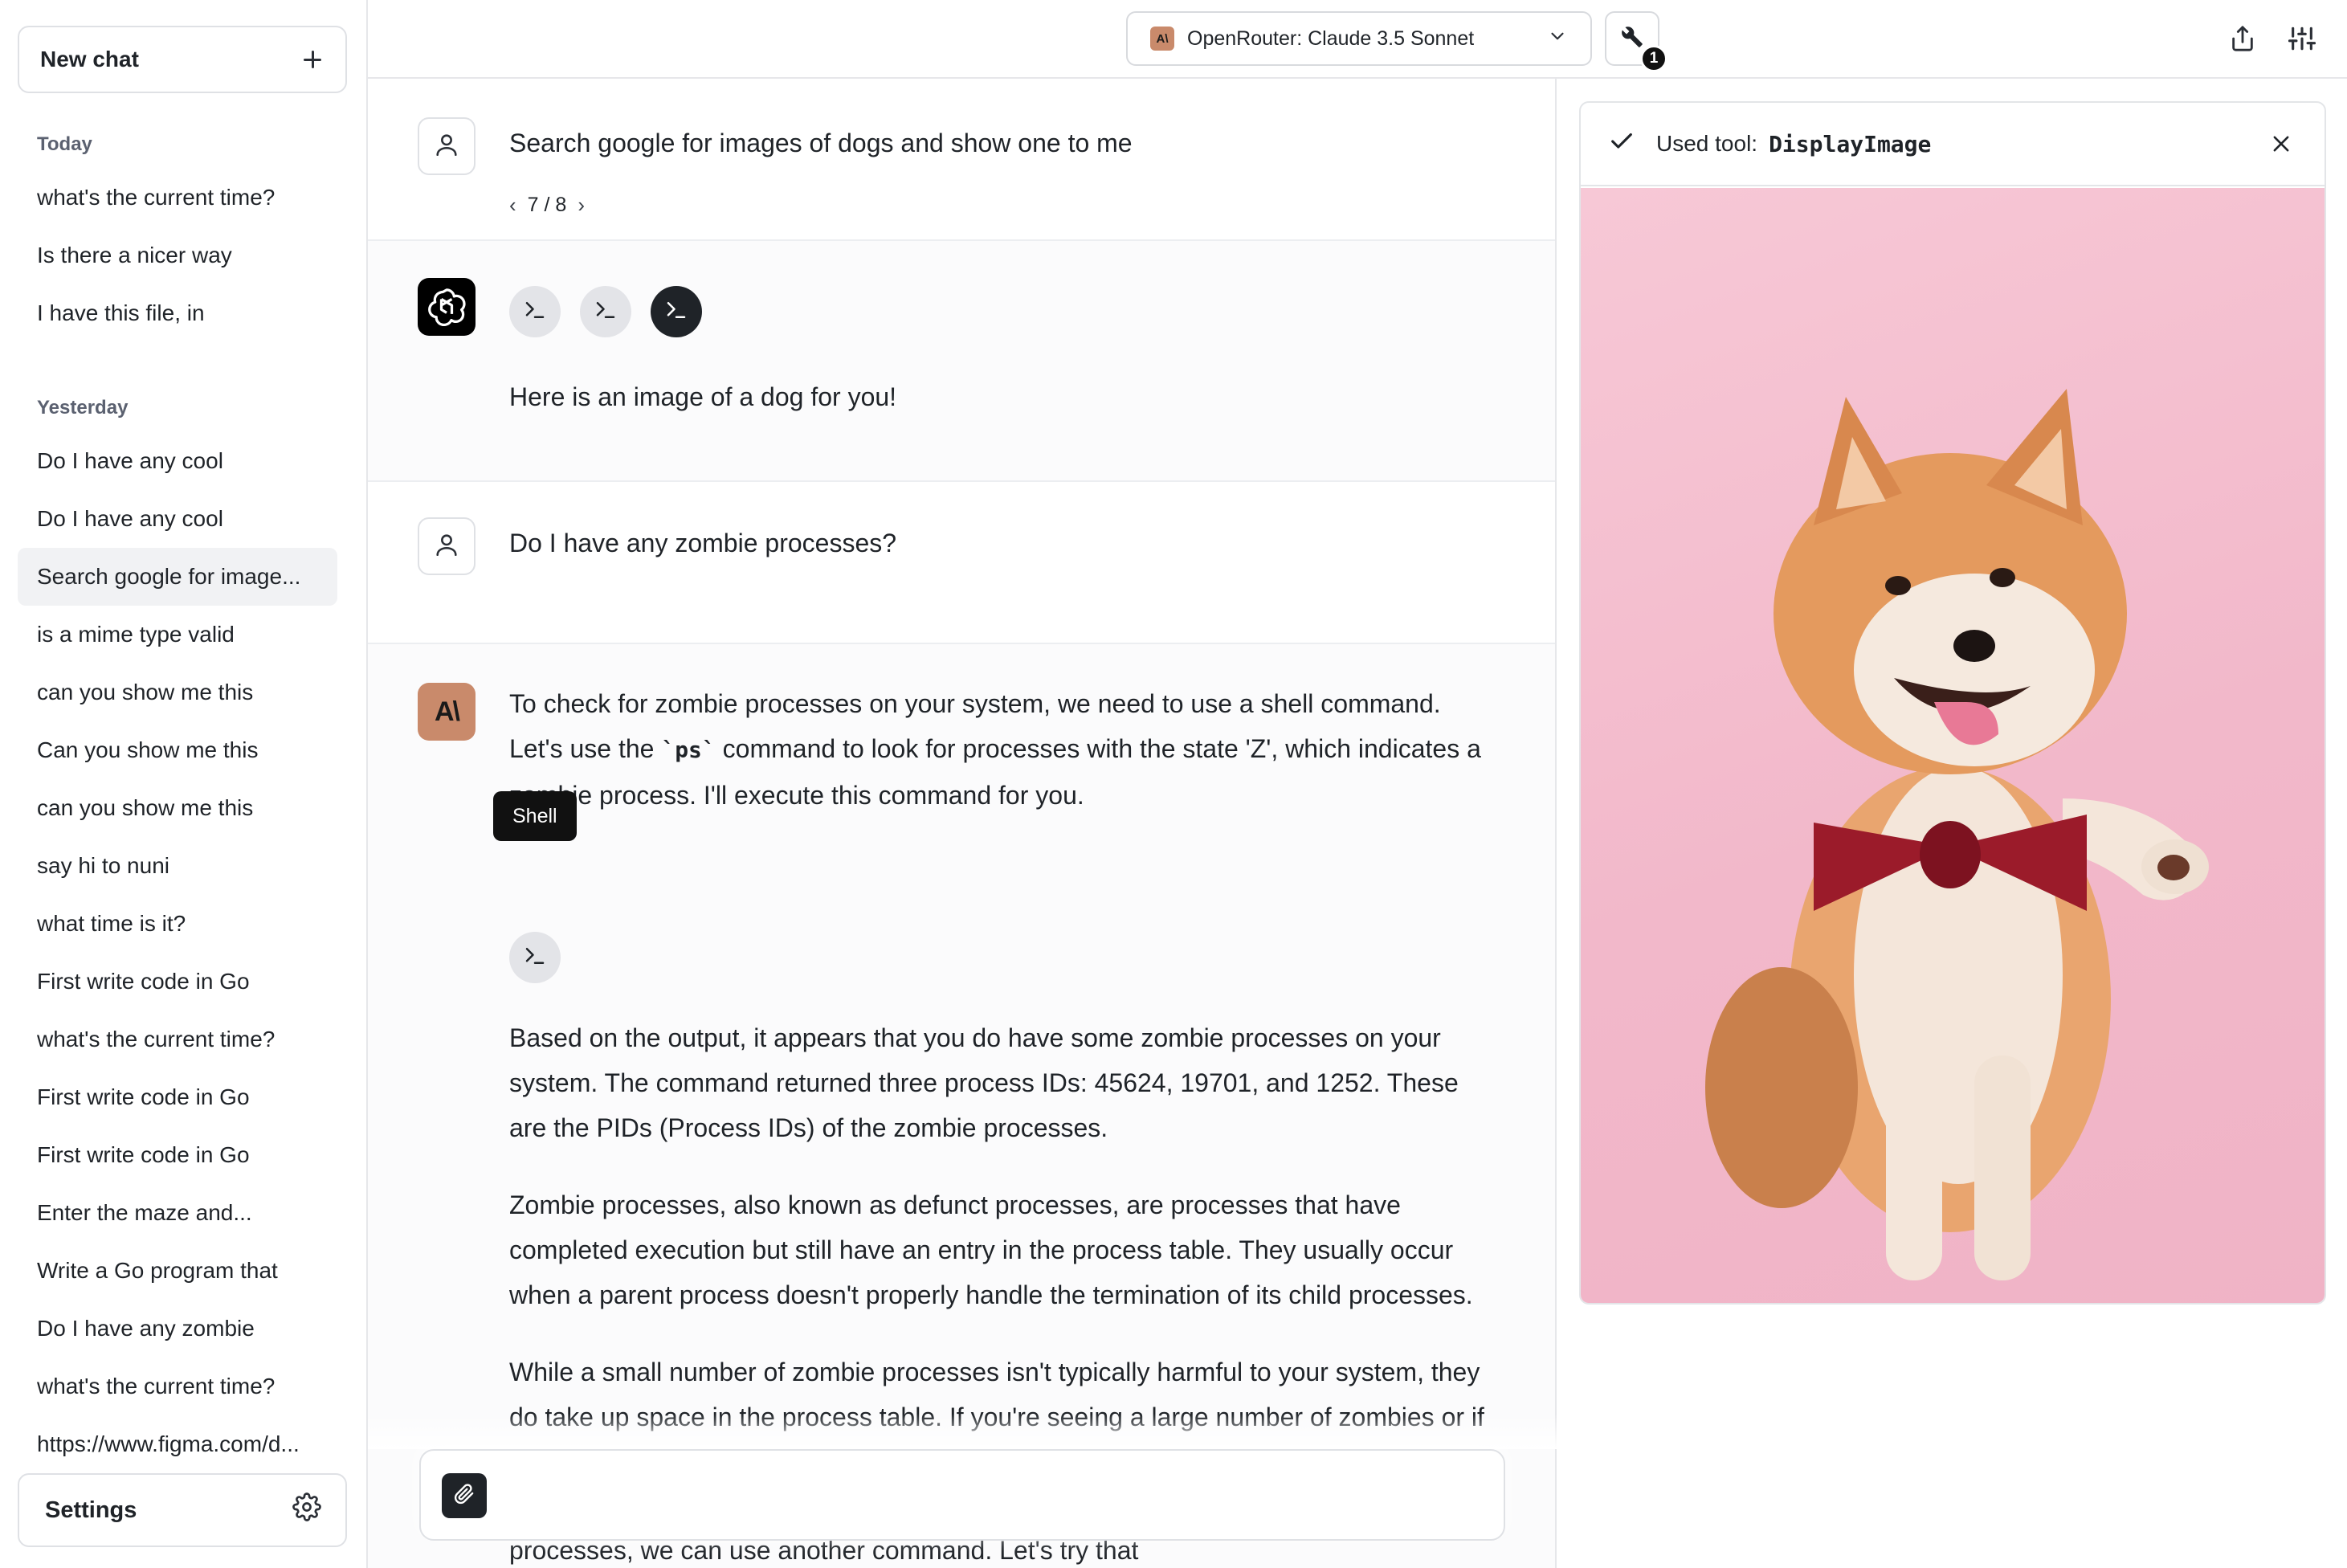 This screenshot has width=2347, height=1568. I want to click on message-text: Do I have any zombie processes?, so click(703, 543).